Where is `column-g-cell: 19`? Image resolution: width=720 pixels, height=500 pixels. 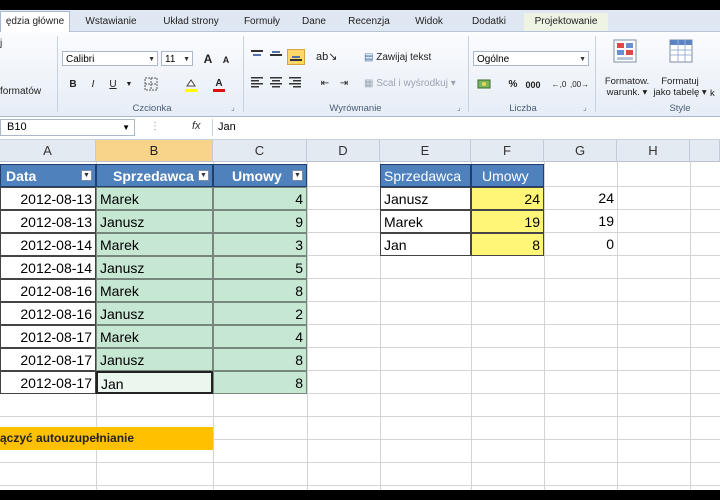 column-g-cell: 19 is located at coordinates (580, 221).